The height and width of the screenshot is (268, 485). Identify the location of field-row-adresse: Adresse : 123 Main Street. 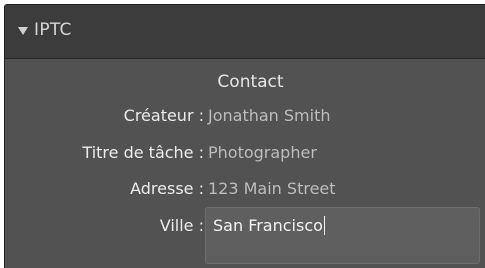
(245, 191).